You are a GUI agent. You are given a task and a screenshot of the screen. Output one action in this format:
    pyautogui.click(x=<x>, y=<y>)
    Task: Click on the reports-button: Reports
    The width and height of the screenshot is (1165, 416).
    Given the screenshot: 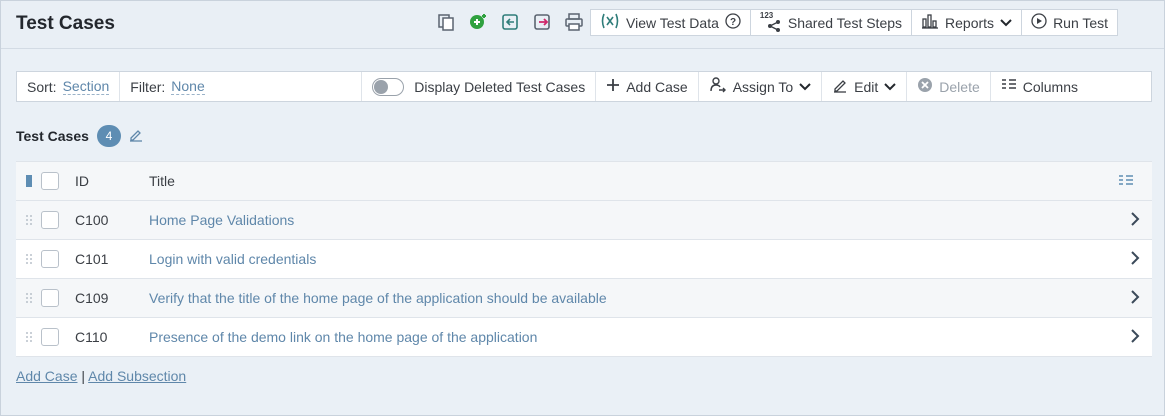 What is the action you would take?
    pyautogui.click(x=967, y=22)
    